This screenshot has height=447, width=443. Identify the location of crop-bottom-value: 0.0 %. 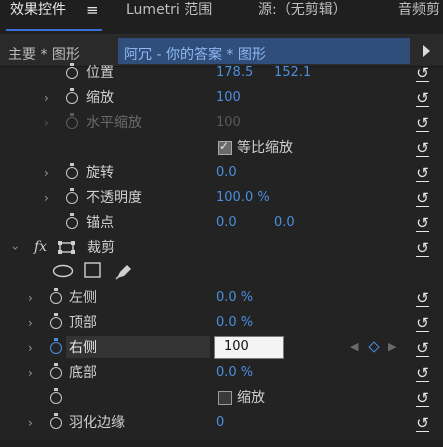
(234, 373).